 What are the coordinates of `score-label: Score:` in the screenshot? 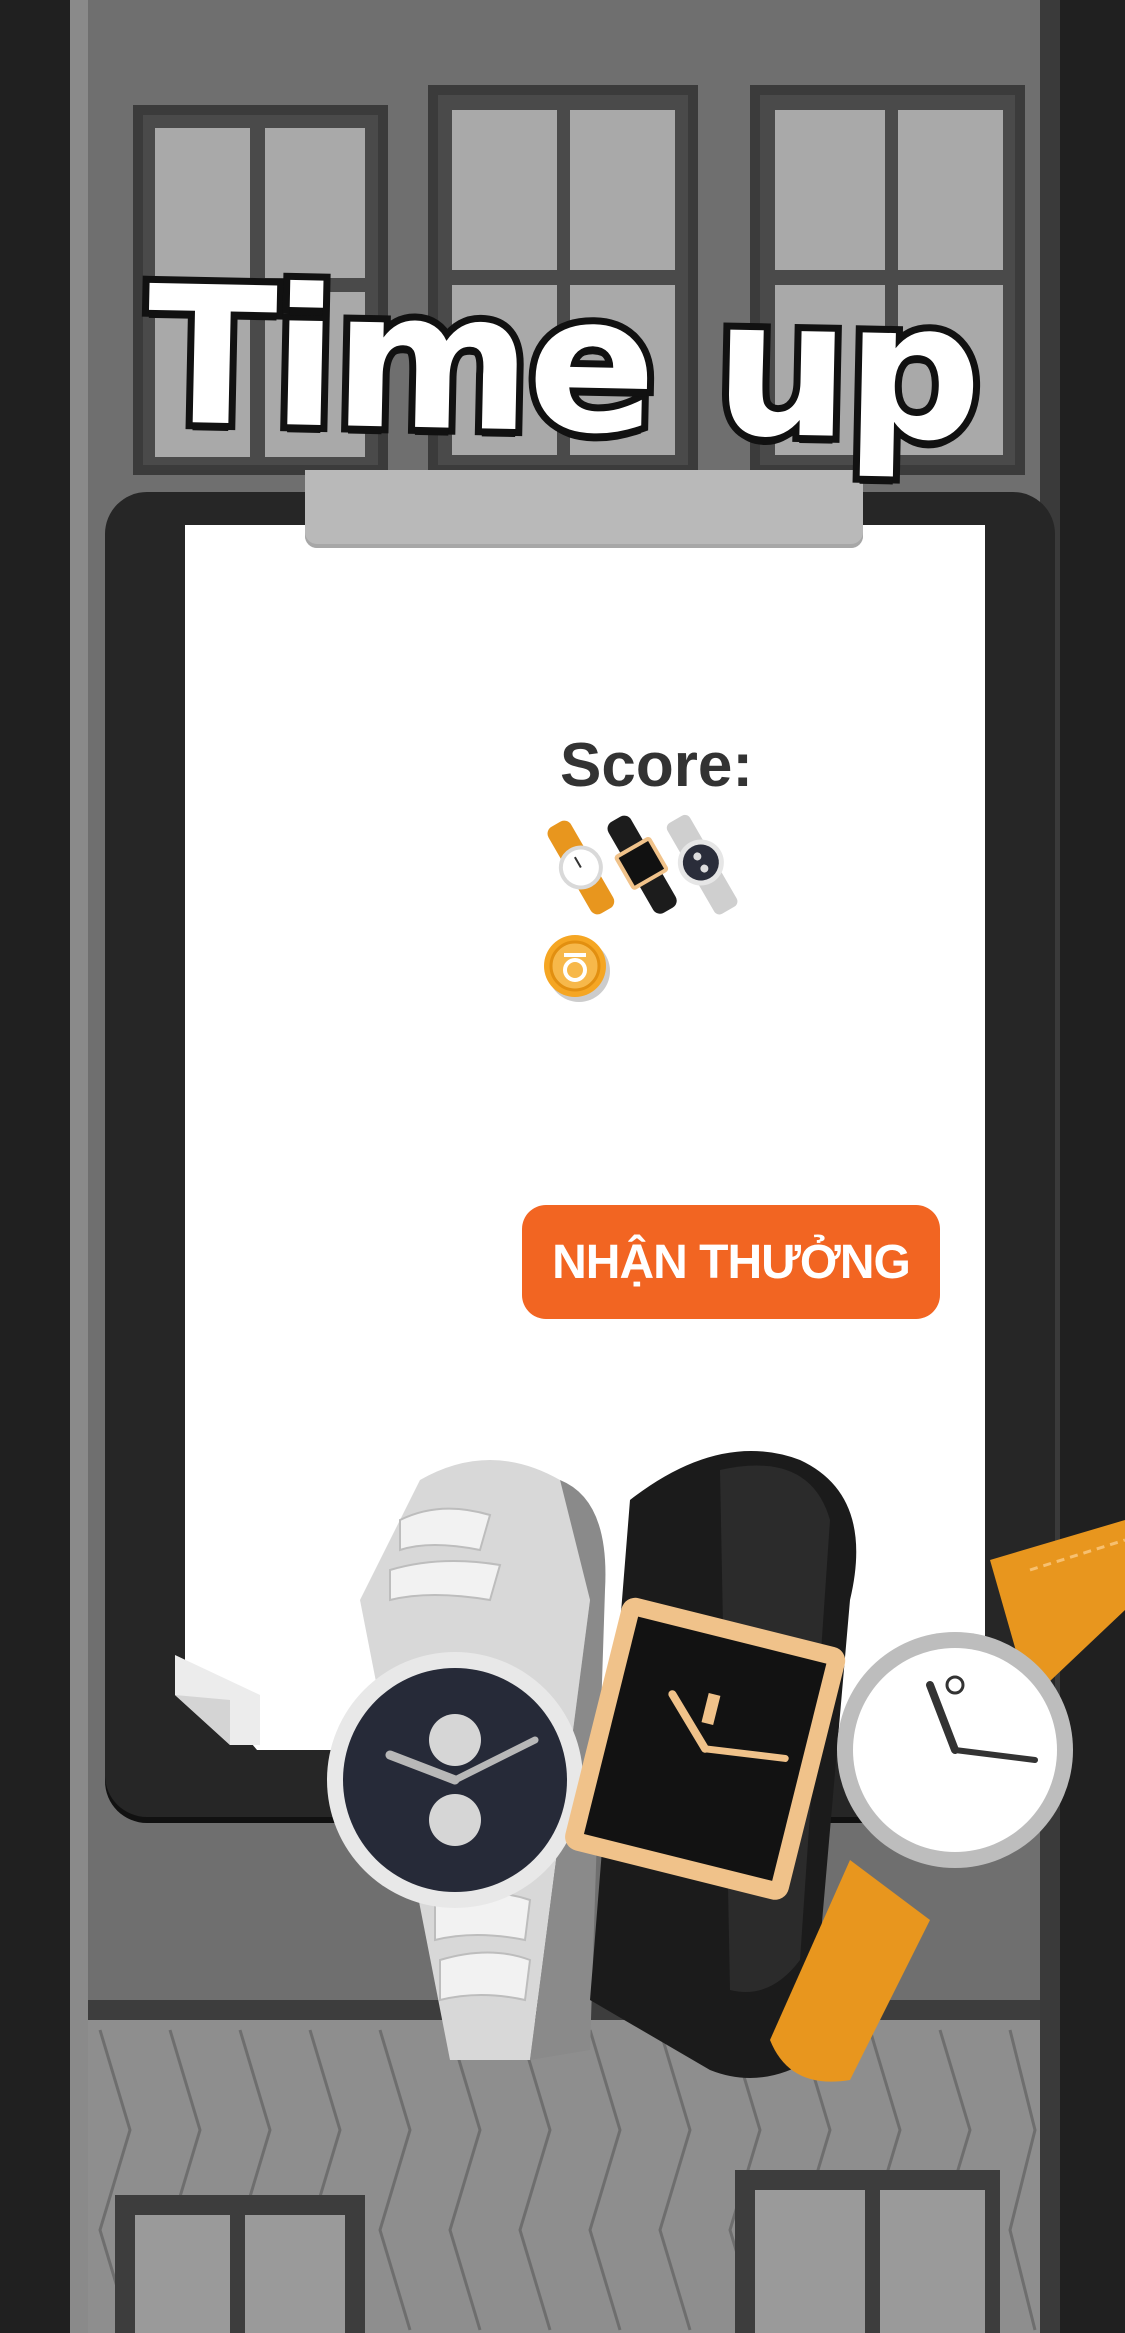 It's located at (656, 765).